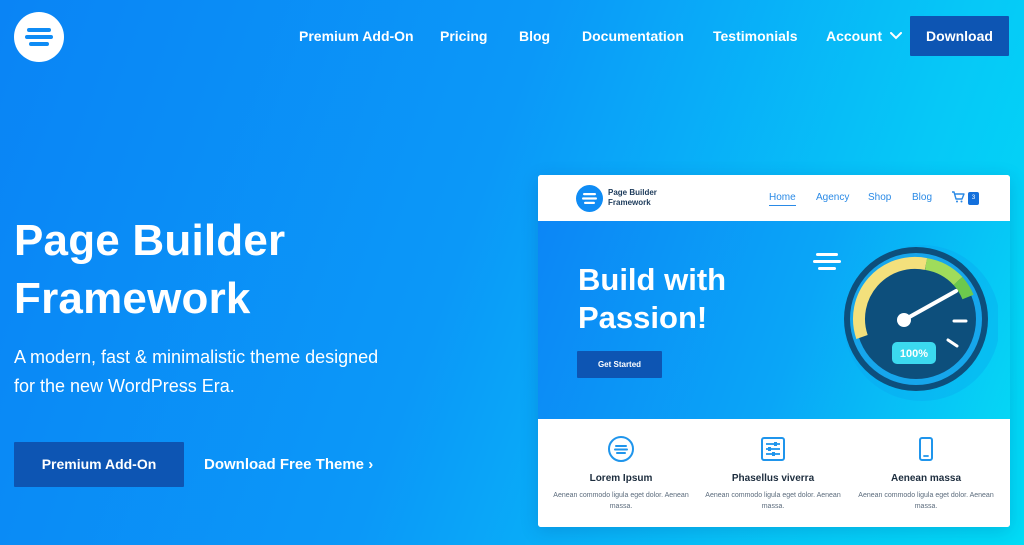  What do you see at coordinates (150, 269) in the screenshot?
I see `hero-title: Page Builder Framework` at bounding box center [150, 269].